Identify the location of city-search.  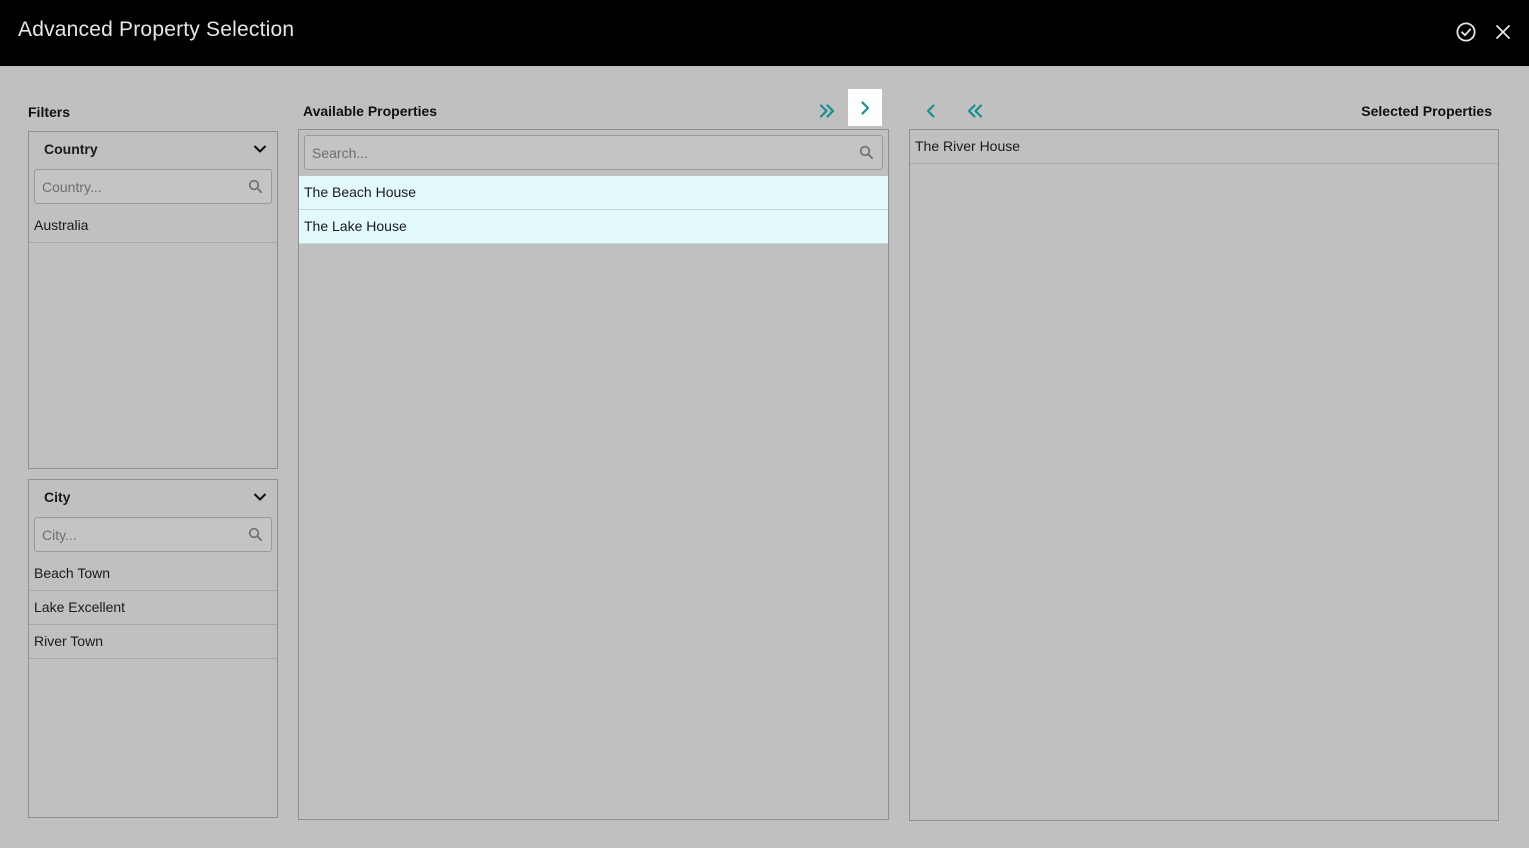
(153, 534).